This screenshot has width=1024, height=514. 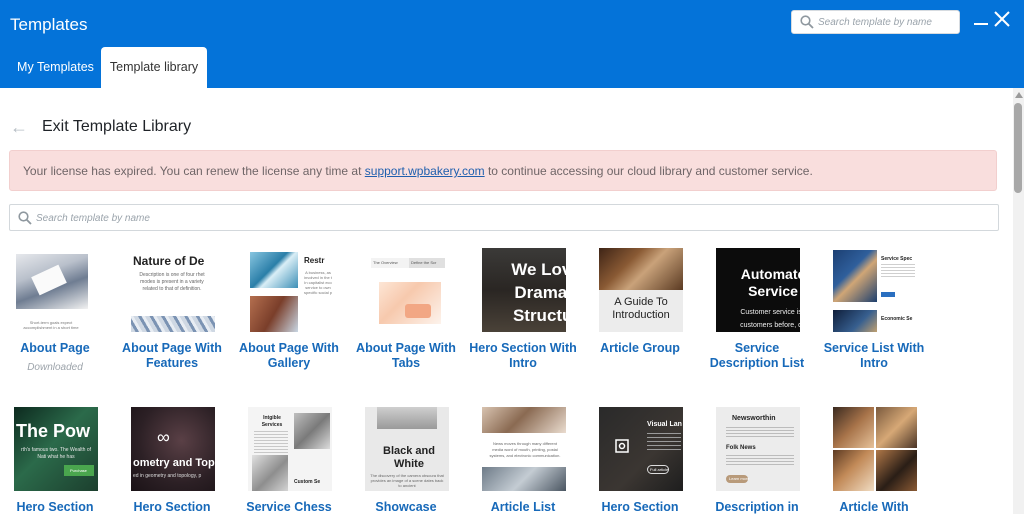 I want to click on template-title: Service Description List, so click(x=757, y=356).